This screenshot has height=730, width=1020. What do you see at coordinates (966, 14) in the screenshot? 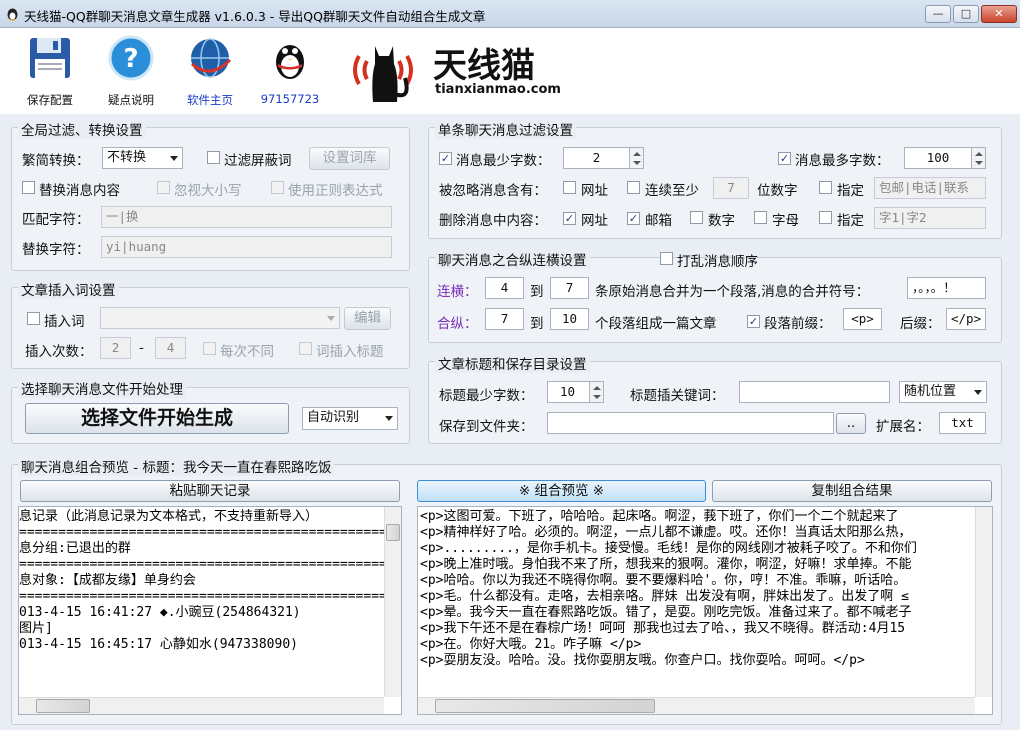
I see `maximize-button: □` at bounding box center [966, 14].